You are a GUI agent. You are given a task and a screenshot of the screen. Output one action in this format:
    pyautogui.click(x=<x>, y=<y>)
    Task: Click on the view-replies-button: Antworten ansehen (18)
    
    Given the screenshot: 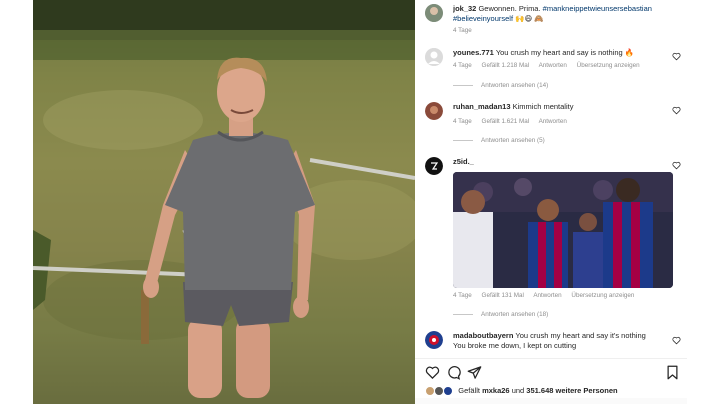 What is the action you would take?
    pyautogui.click(x=500, y=314)
    